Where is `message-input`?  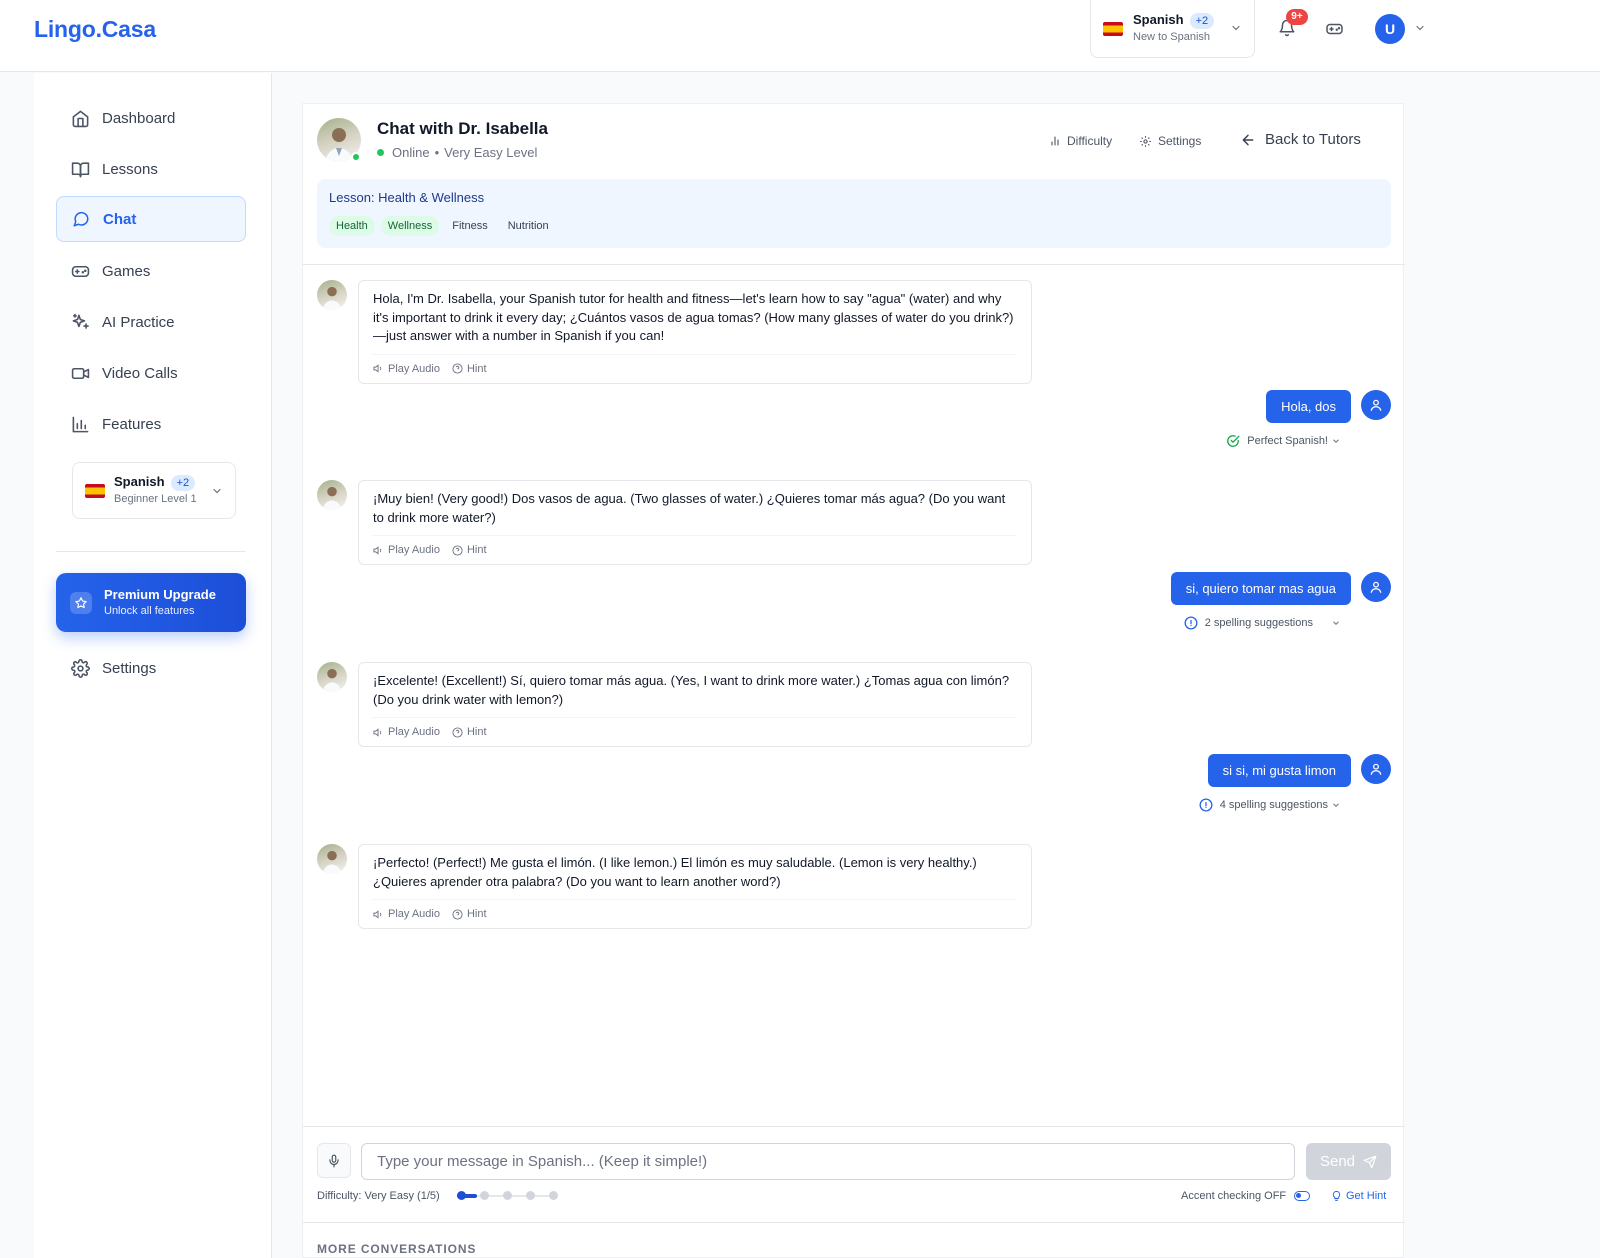
message-input is located at coordinates (828, 1161).